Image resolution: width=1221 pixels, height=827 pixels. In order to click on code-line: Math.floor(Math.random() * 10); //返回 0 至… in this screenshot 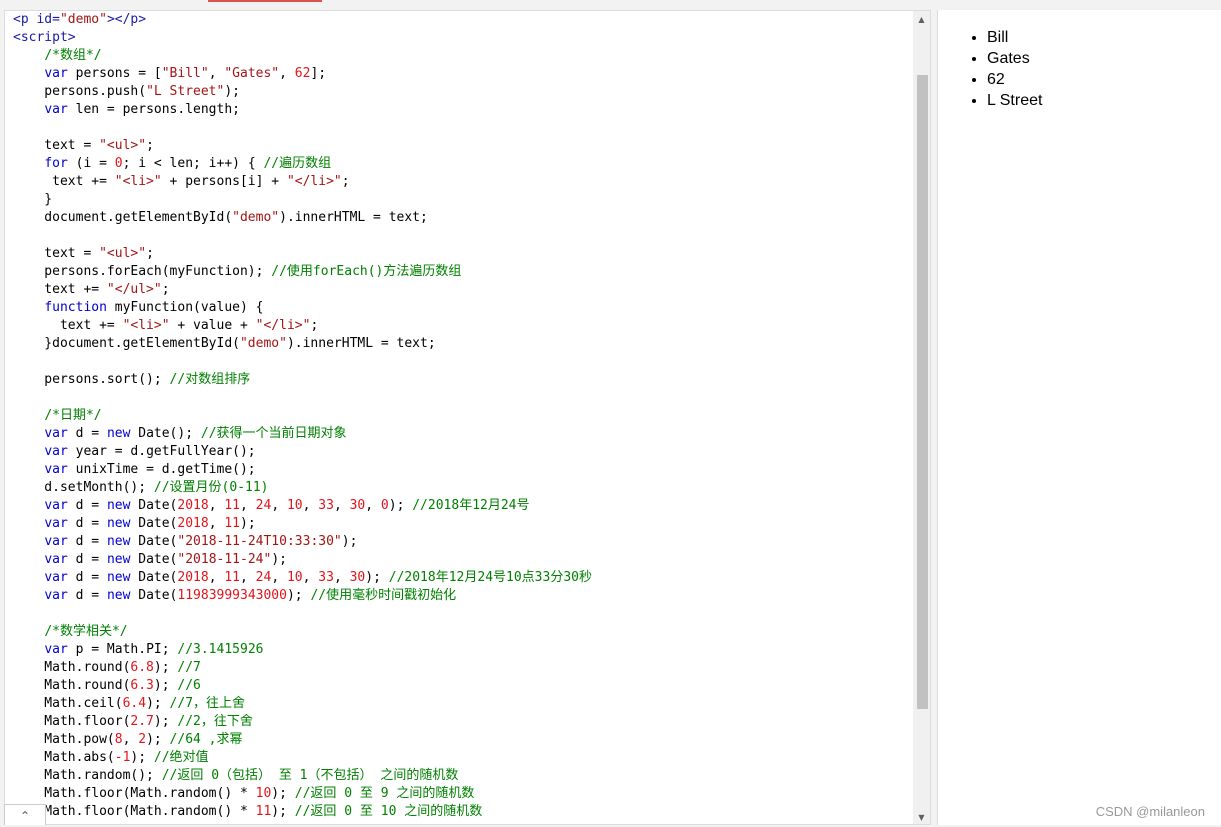, I will do `click(302, 794)`.